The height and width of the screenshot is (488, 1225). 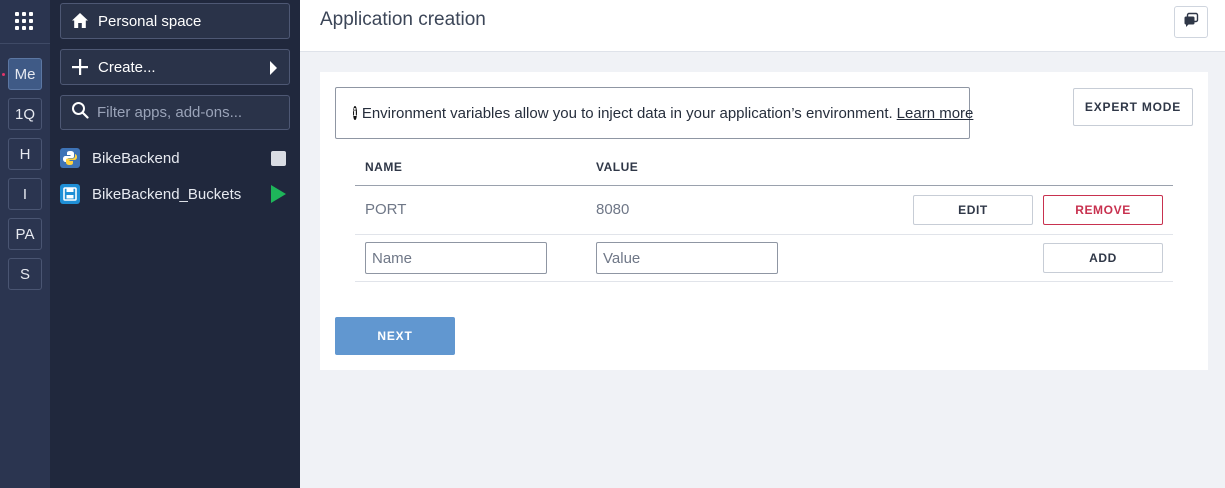 What do you see at coordinates (935, 113) in the screenshot?
I see `learn-more-link: Learn more` at bounding box center [935, 113].